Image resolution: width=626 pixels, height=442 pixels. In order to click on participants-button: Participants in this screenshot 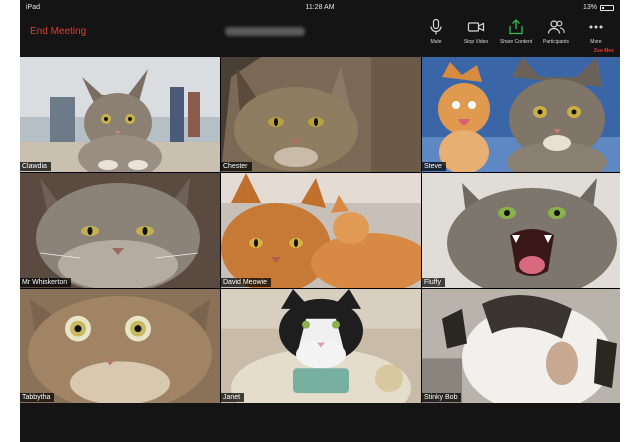, I will do `click(556, 31)`.